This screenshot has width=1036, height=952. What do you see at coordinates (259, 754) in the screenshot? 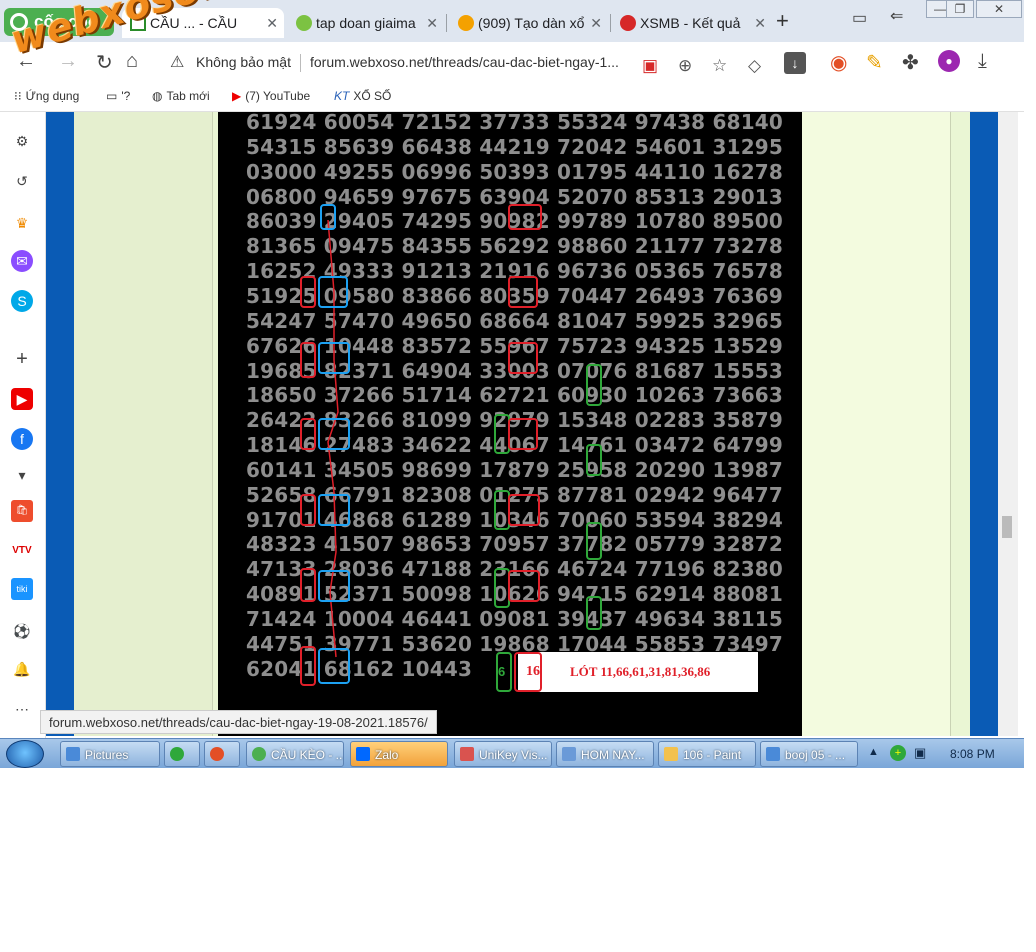
I see `coccoc-icon` at bounding box center [259, 754].